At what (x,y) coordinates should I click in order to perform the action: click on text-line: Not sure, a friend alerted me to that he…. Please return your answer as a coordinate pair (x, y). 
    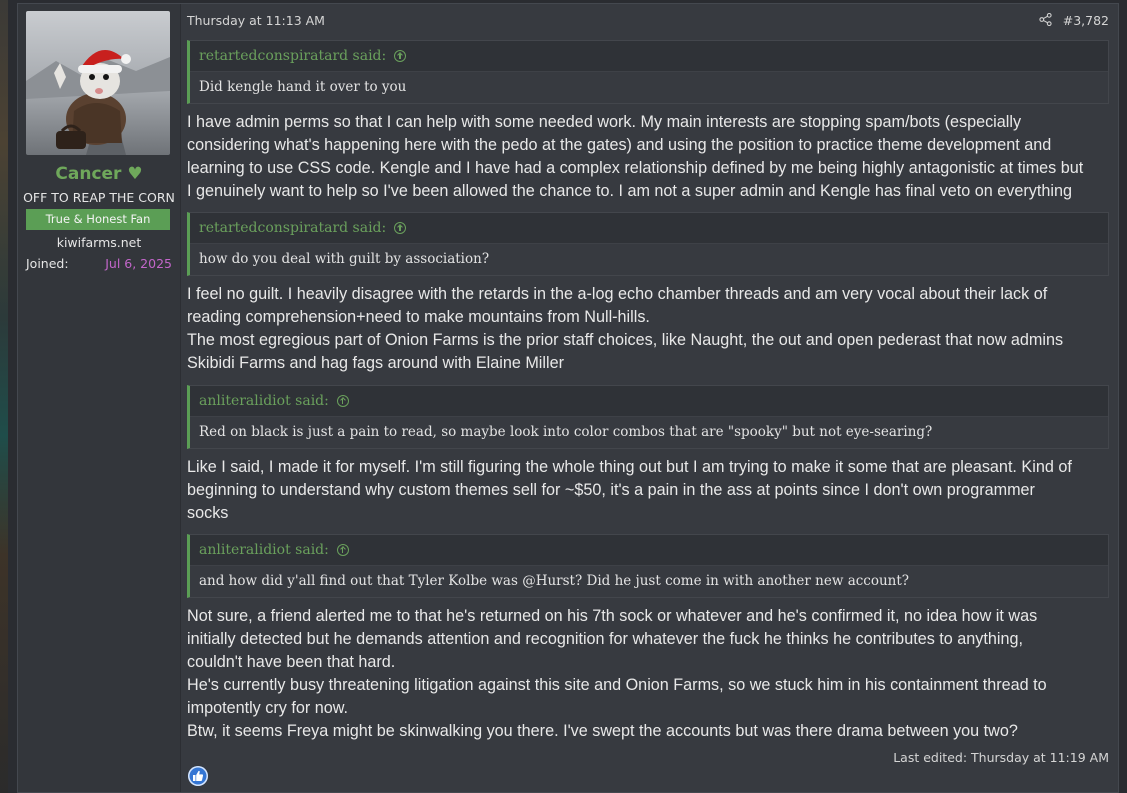
    Looking at the image, I should click on (612, 616).